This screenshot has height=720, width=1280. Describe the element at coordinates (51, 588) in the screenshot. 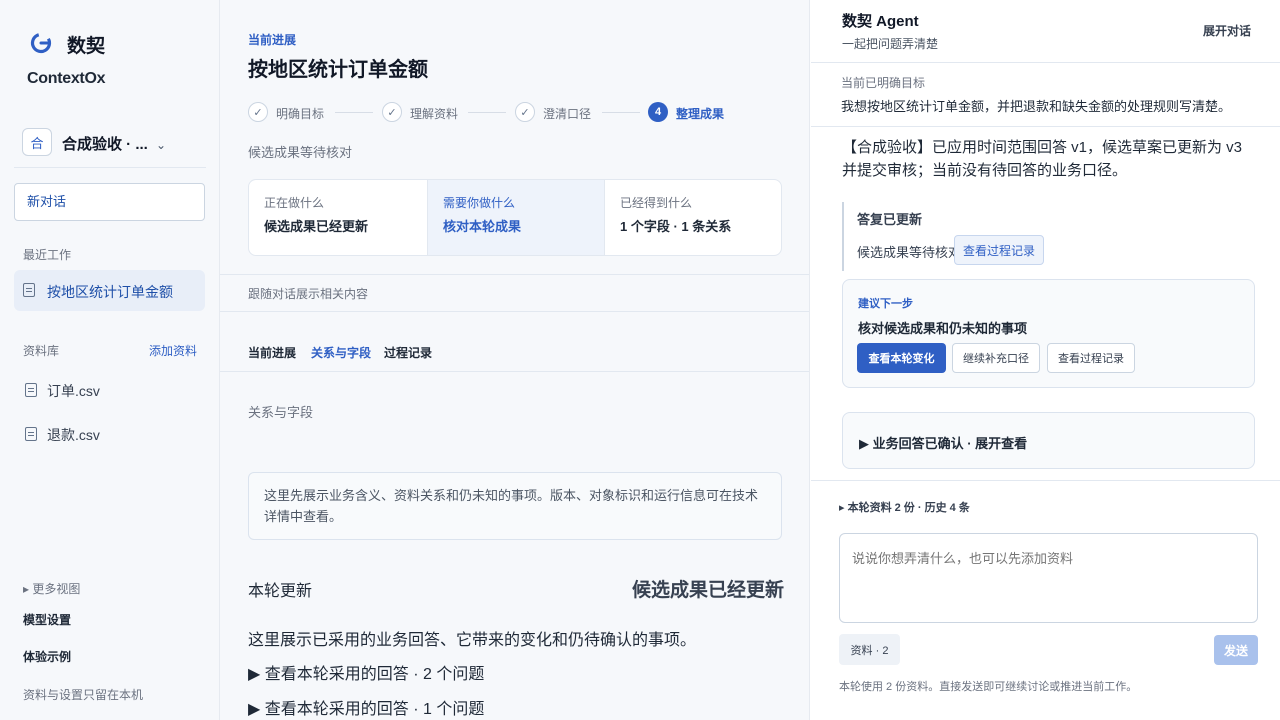

I see `more-views-toggle: ▸ 更多视图` at that location.